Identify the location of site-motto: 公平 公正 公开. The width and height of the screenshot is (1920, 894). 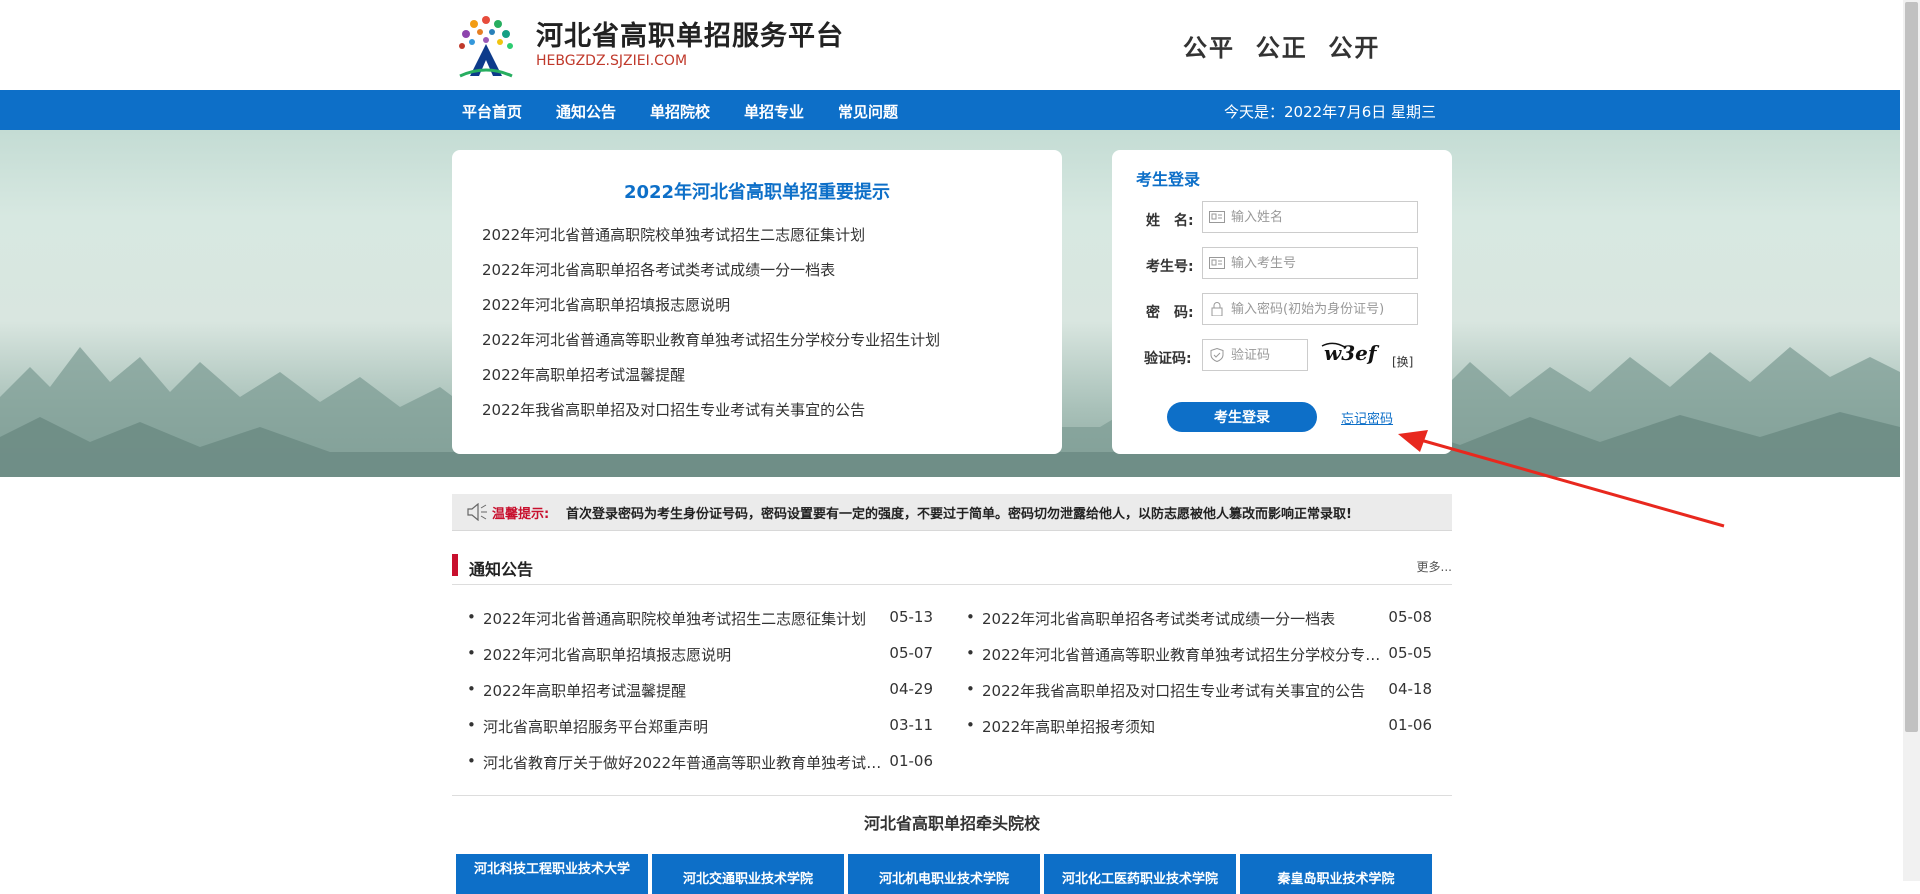
(1282, 48).